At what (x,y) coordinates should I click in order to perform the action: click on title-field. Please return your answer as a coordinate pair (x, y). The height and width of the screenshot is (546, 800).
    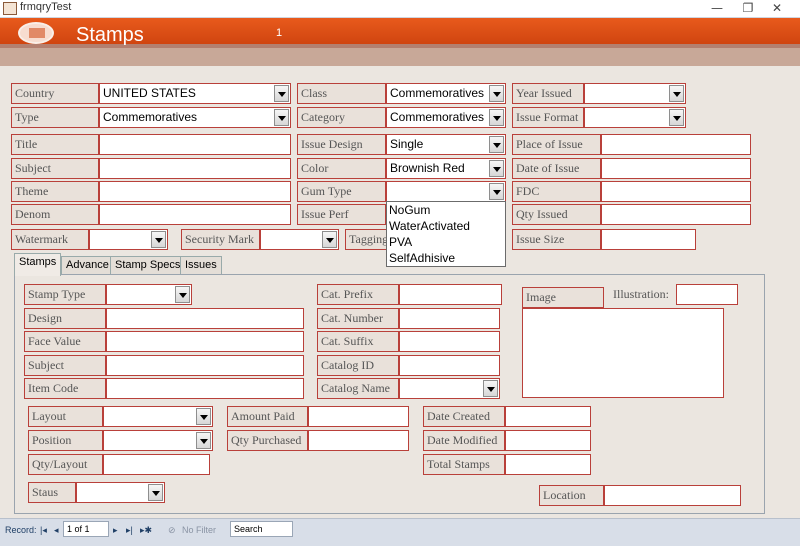
    Looking at the image, I should click on (195, 144).